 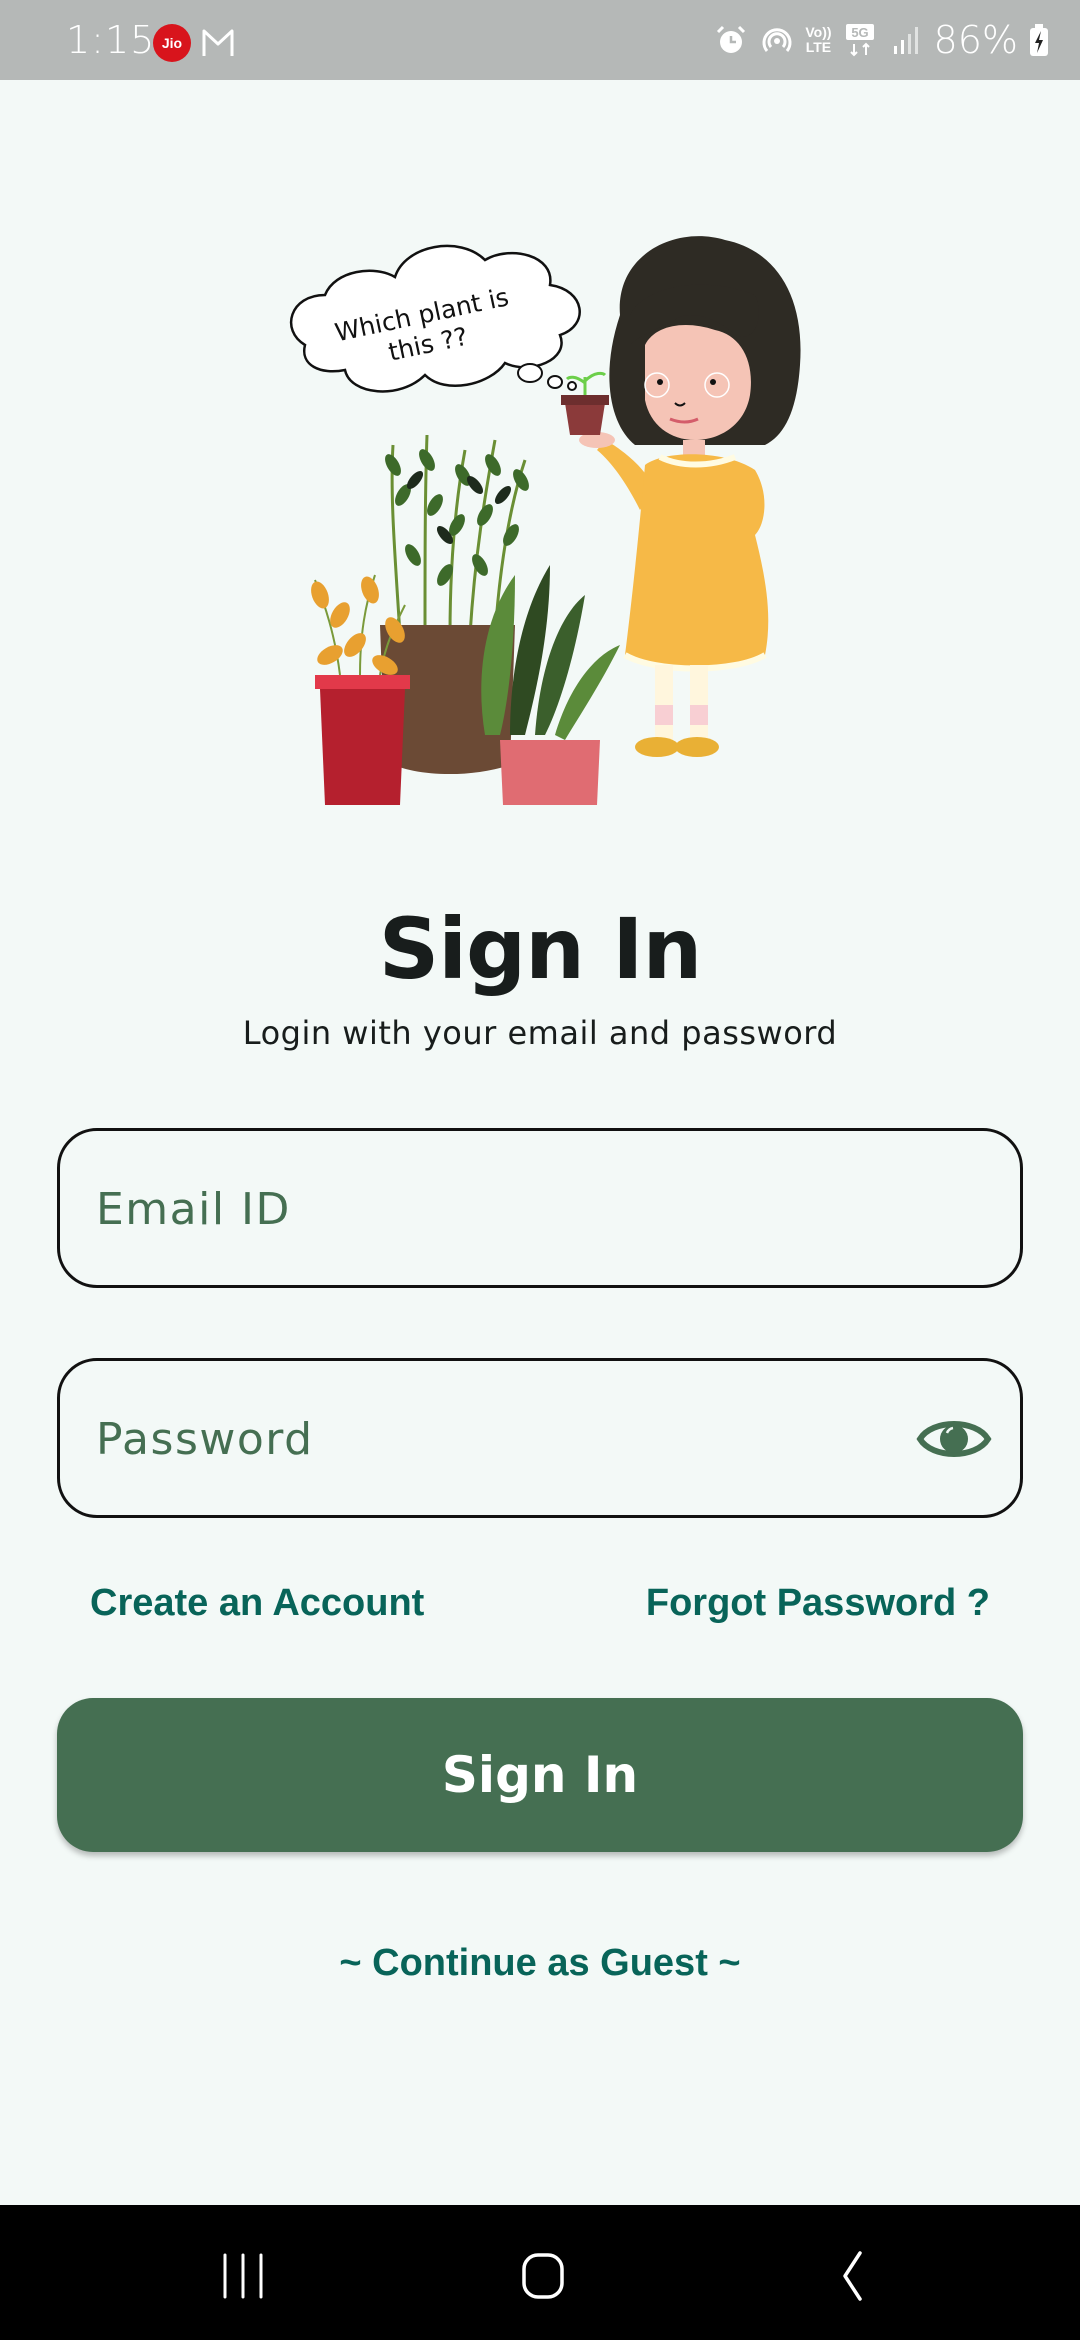 What do you see at coordinates (465, 619) in the screenshot?
I see `plants` at bounding box center [465, 619].